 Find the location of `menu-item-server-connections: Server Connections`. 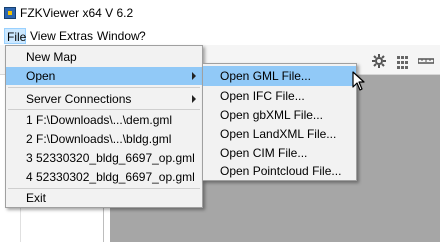

menu-item-server-connections: Server Connections is located at coordinates (104, 99).